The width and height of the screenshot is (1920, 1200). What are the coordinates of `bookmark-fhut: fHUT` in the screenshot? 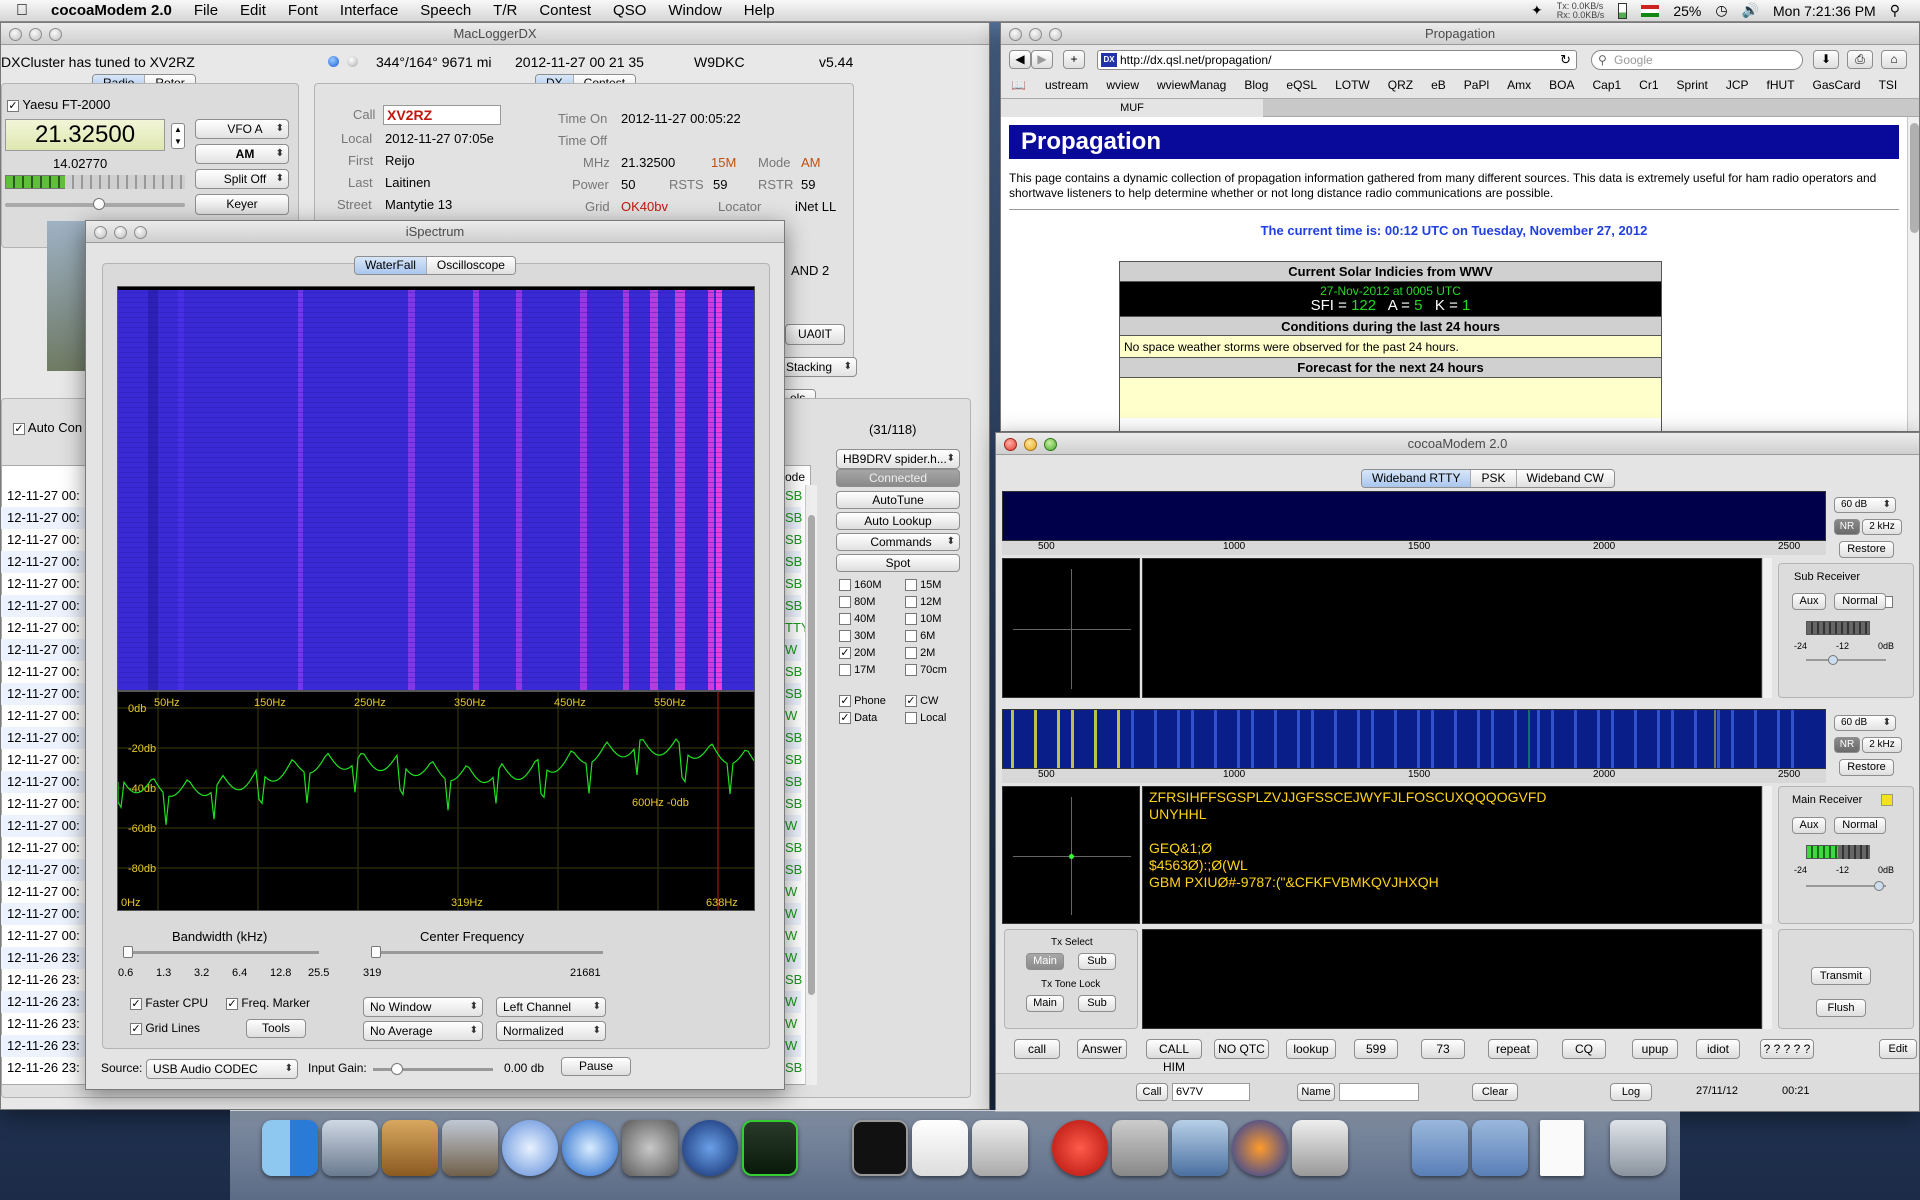 It's located at (1781, 85).